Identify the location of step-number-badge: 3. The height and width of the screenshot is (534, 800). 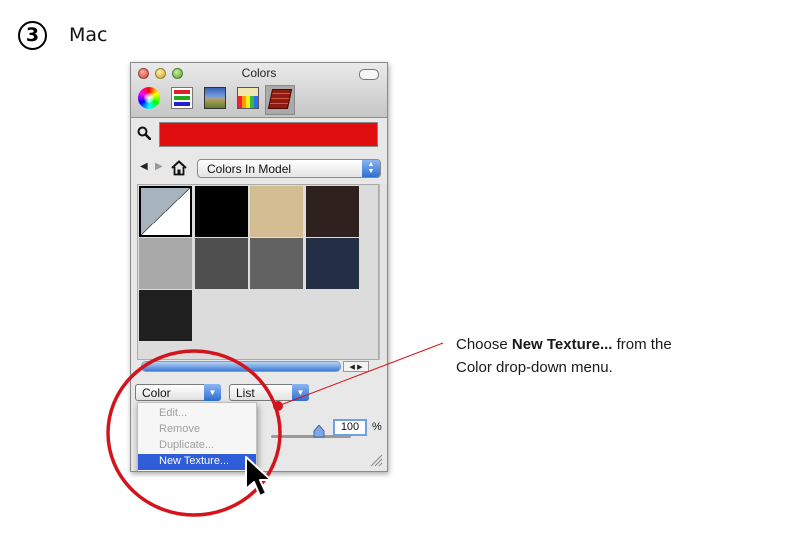
(32, 35).